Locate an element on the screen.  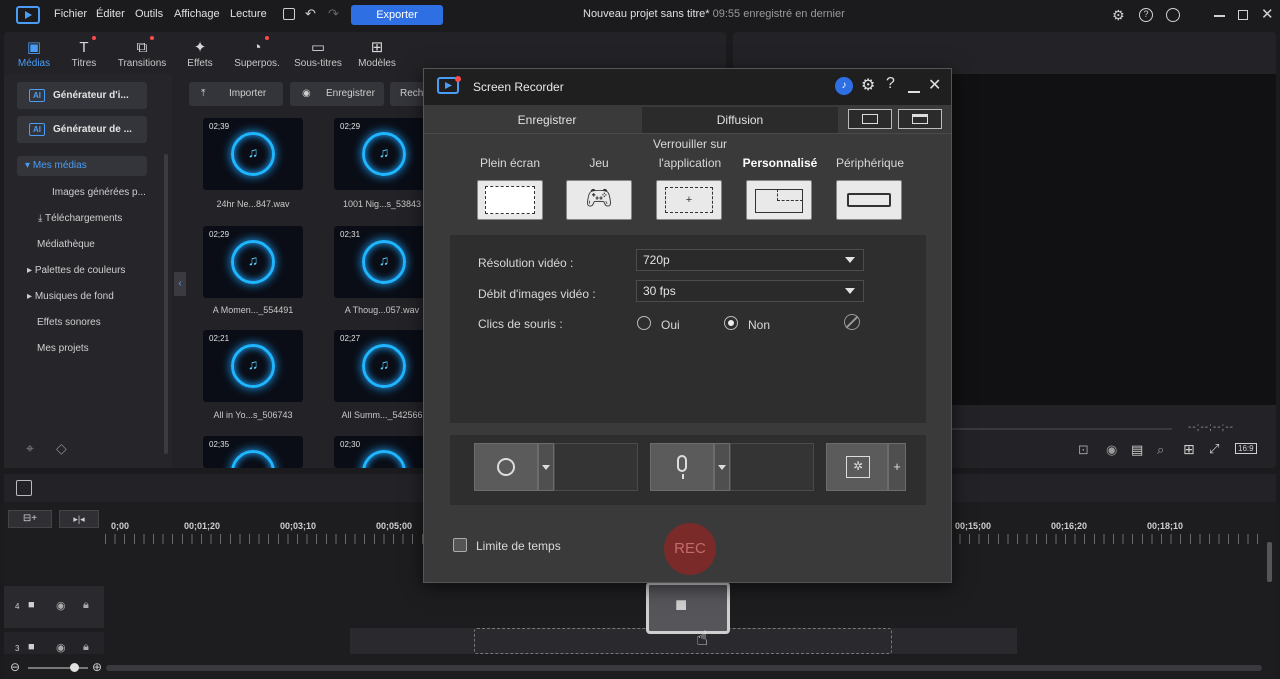
menu-outils: Outils is located at coordinates (149, 14).